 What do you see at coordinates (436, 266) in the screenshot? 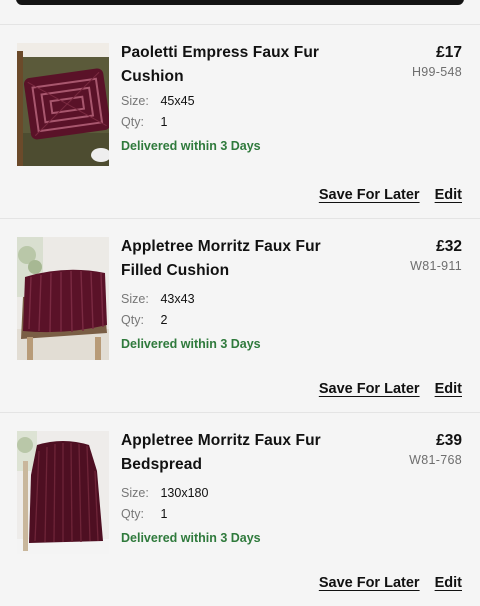
I see `product-sku: W81-911` at bounding box center [436, 266].